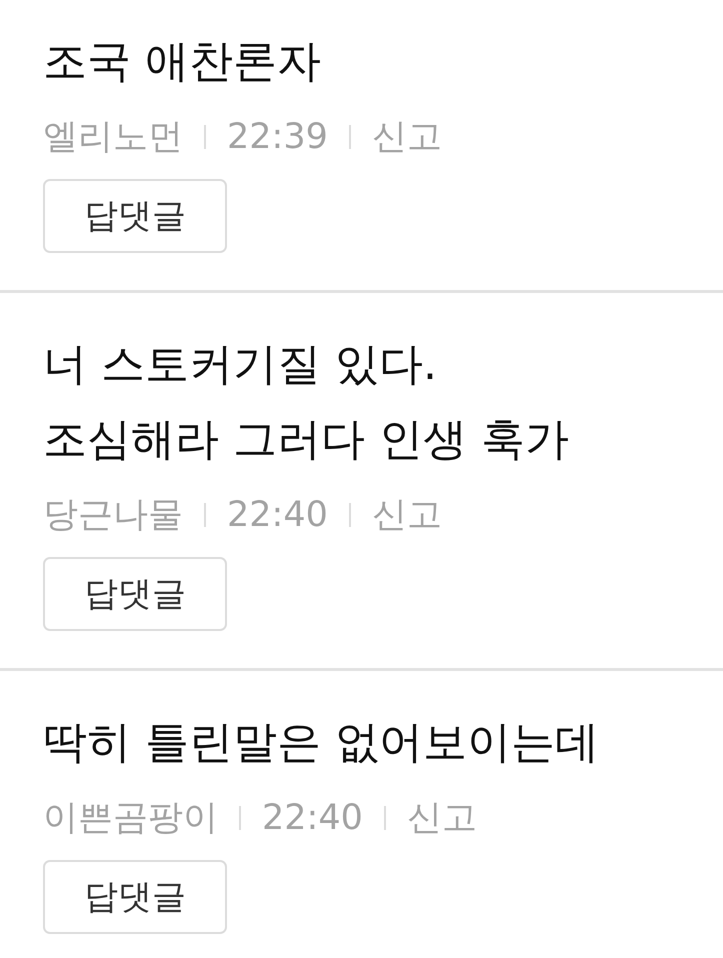 The width and height of the screenshot is (723, 958). Describe the element at coordinates (321, 743) in the screenshot. I see `comment-text: 딱히 틀린말은 없어보이는데` at that location.